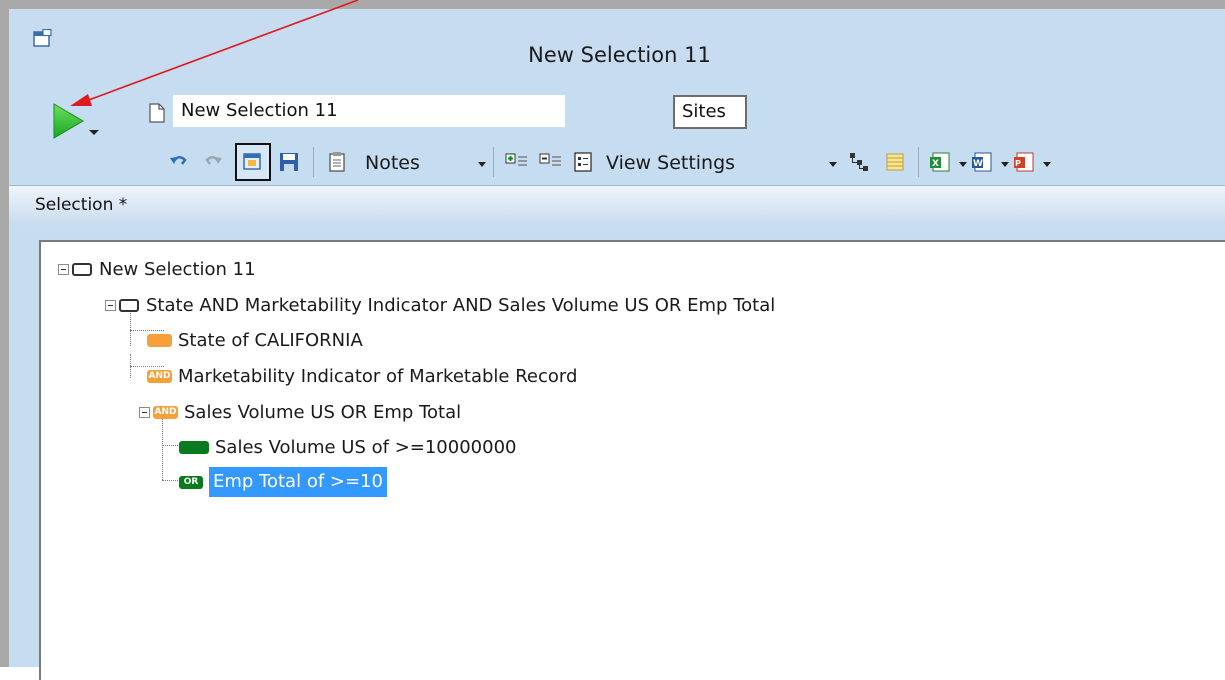 This screenshot has height=680, width=1225. I want to click on run-icon, so click(65, 121).